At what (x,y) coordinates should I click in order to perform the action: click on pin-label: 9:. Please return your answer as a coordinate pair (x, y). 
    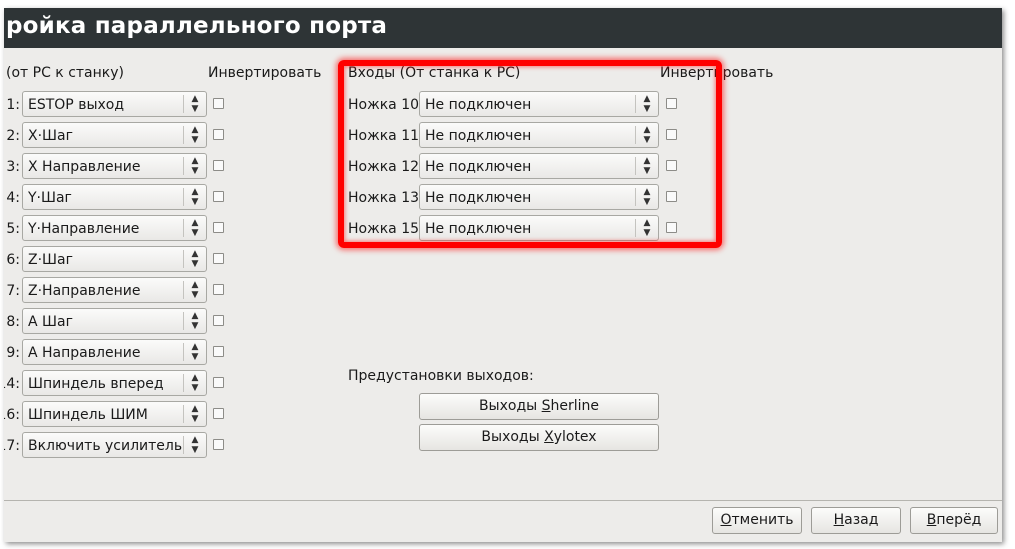
    Looking at the image, I should click on (13, 353).